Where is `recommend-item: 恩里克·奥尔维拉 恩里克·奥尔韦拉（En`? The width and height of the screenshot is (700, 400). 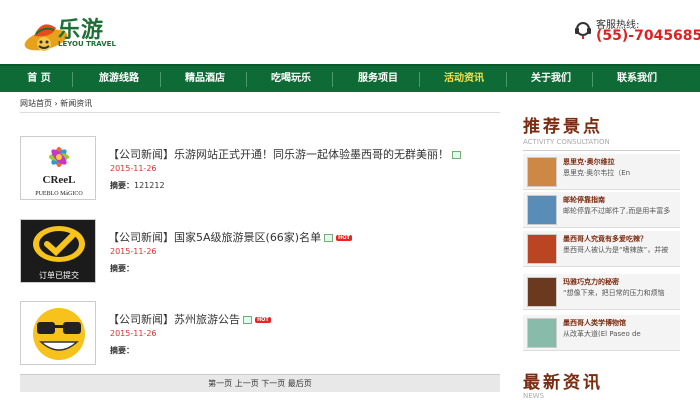 recommend-item: 恩里克·奥尔维拉 恩里克·奥尔韦拉（En is located at coordinates (601, 172).